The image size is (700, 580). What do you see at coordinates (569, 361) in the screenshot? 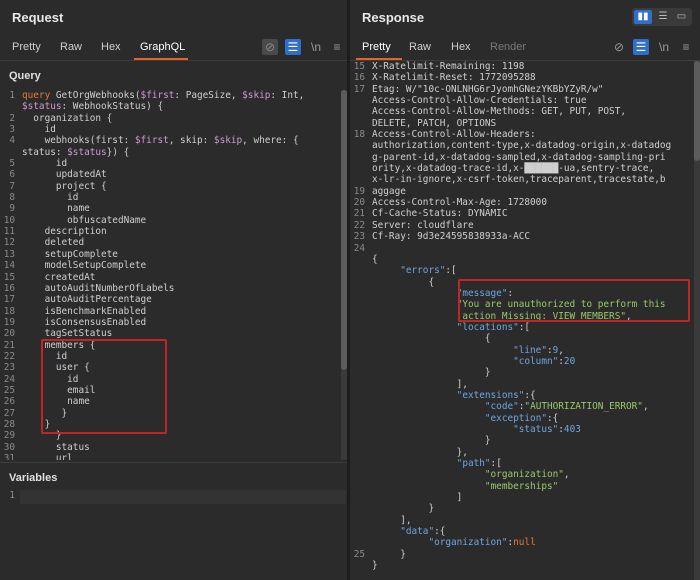
I see `code-token: 20` at bounding box center [569, 361].